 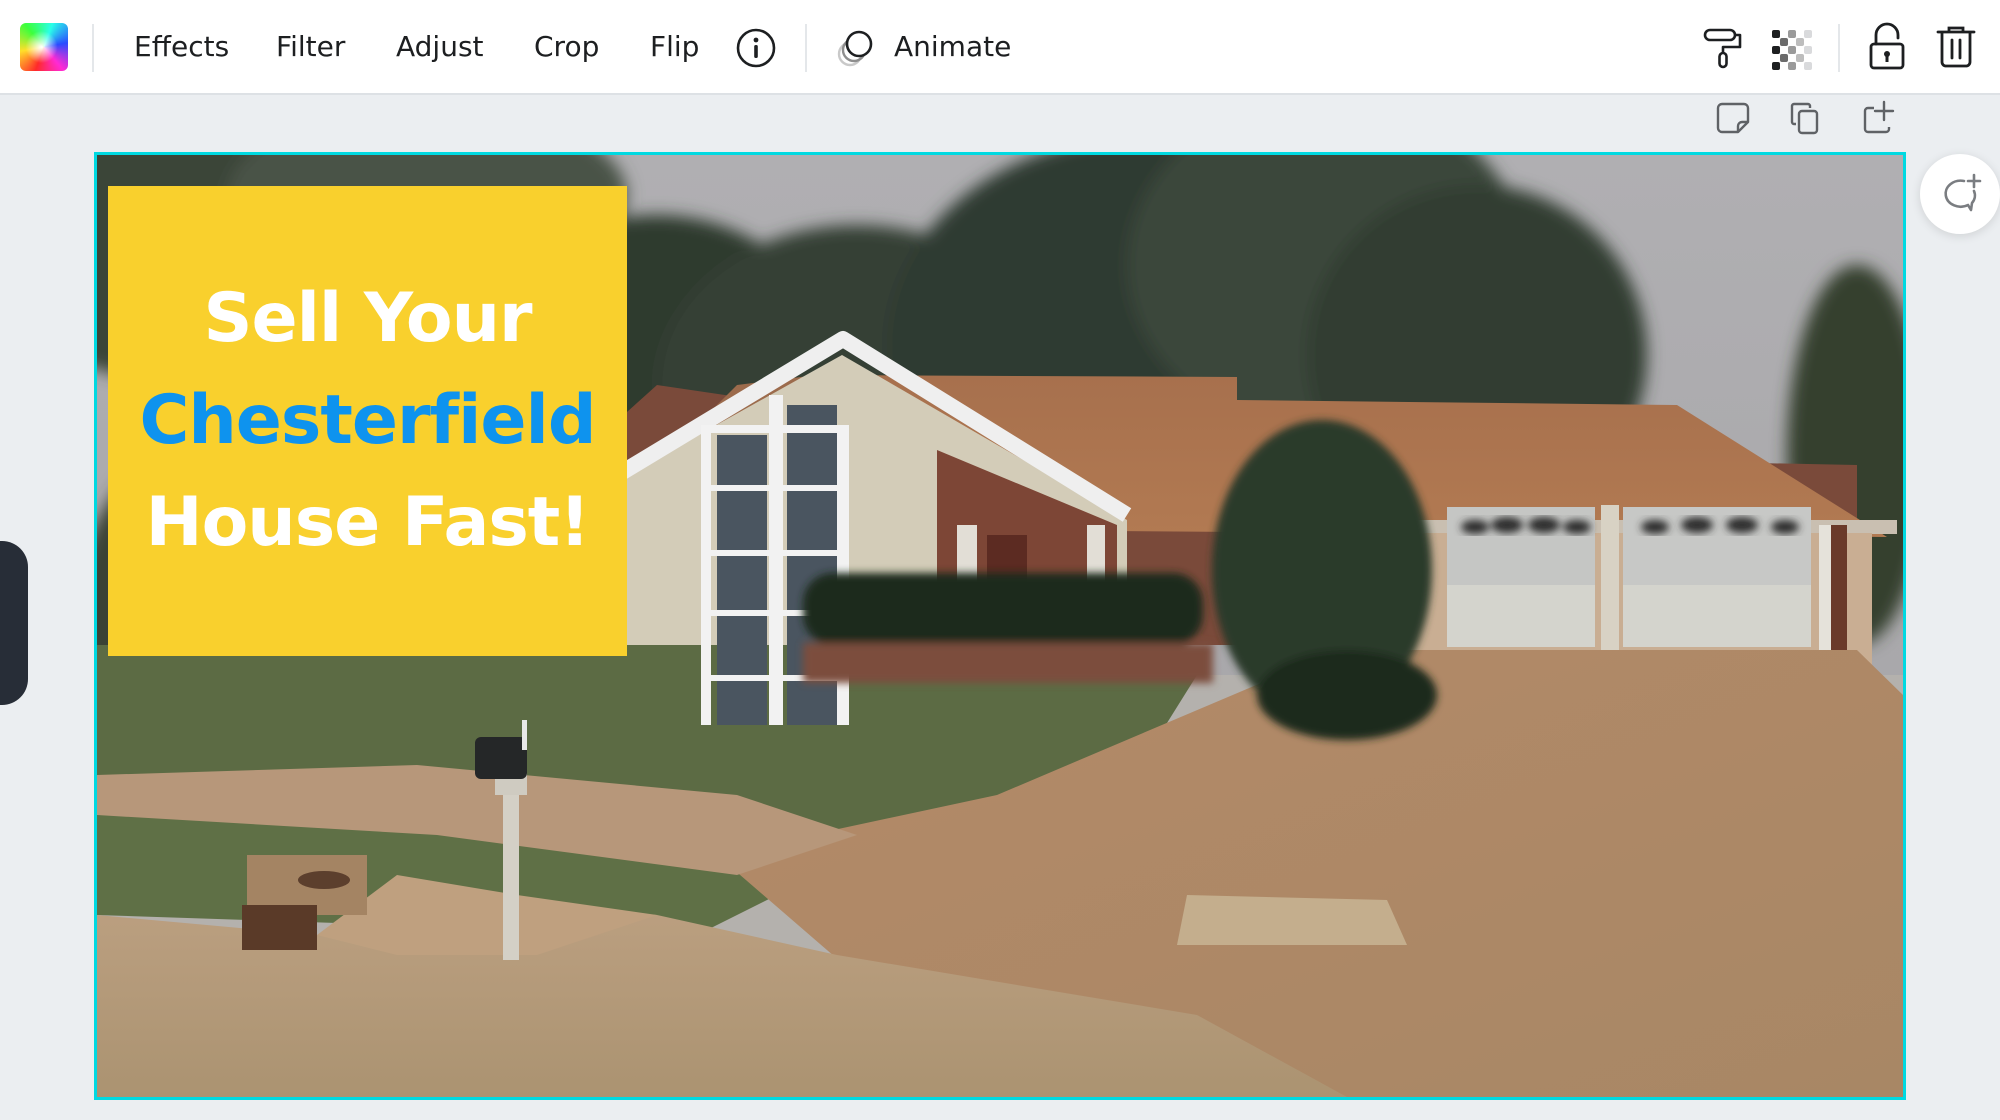 I want to click on info-icon, so click(x=756, y=48).